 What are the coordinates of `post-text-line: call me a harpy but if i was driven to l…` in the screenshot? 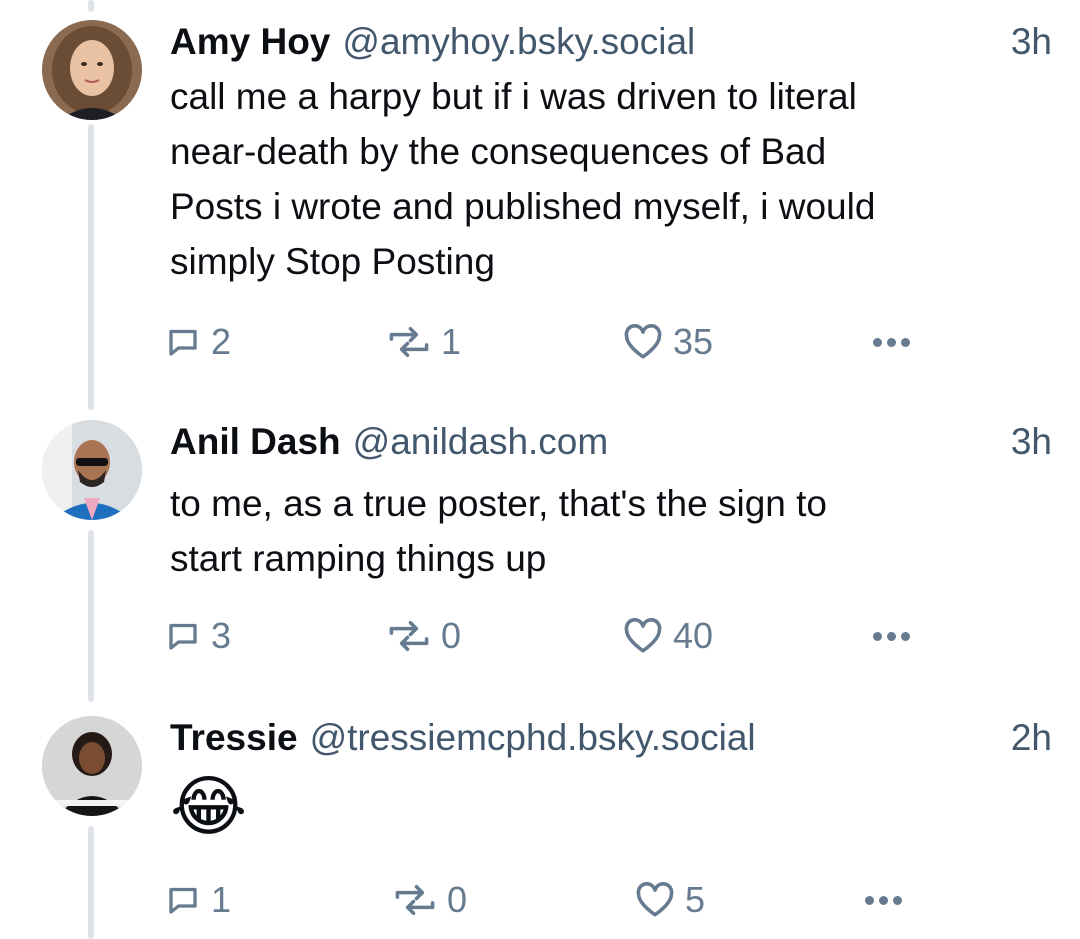 It's located at (513, 96).